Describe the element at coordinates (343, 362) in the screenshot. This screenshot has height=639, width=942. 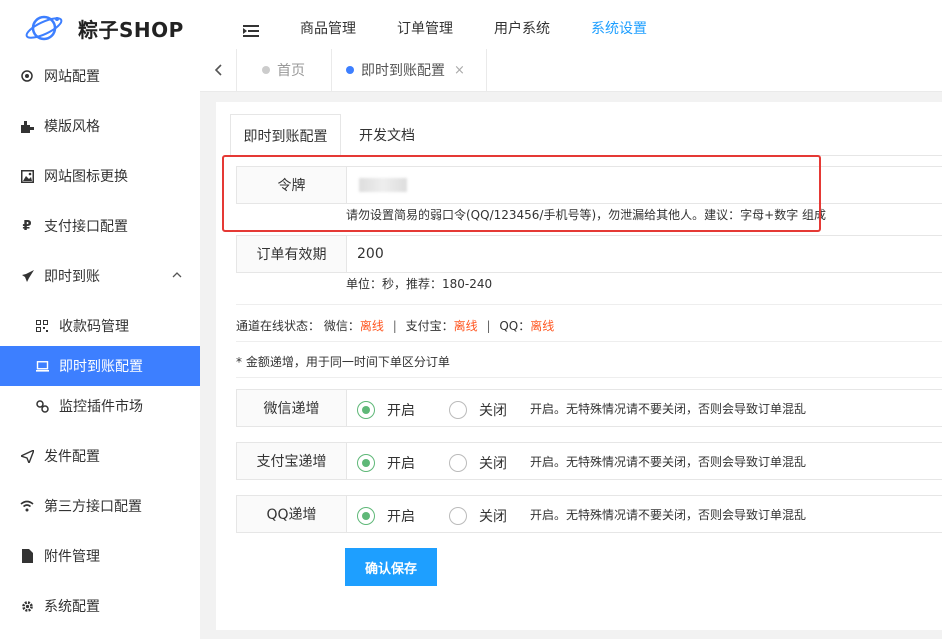
I see `increment-note: * 金额递增，用于同一时间下单区分订单` at that location.